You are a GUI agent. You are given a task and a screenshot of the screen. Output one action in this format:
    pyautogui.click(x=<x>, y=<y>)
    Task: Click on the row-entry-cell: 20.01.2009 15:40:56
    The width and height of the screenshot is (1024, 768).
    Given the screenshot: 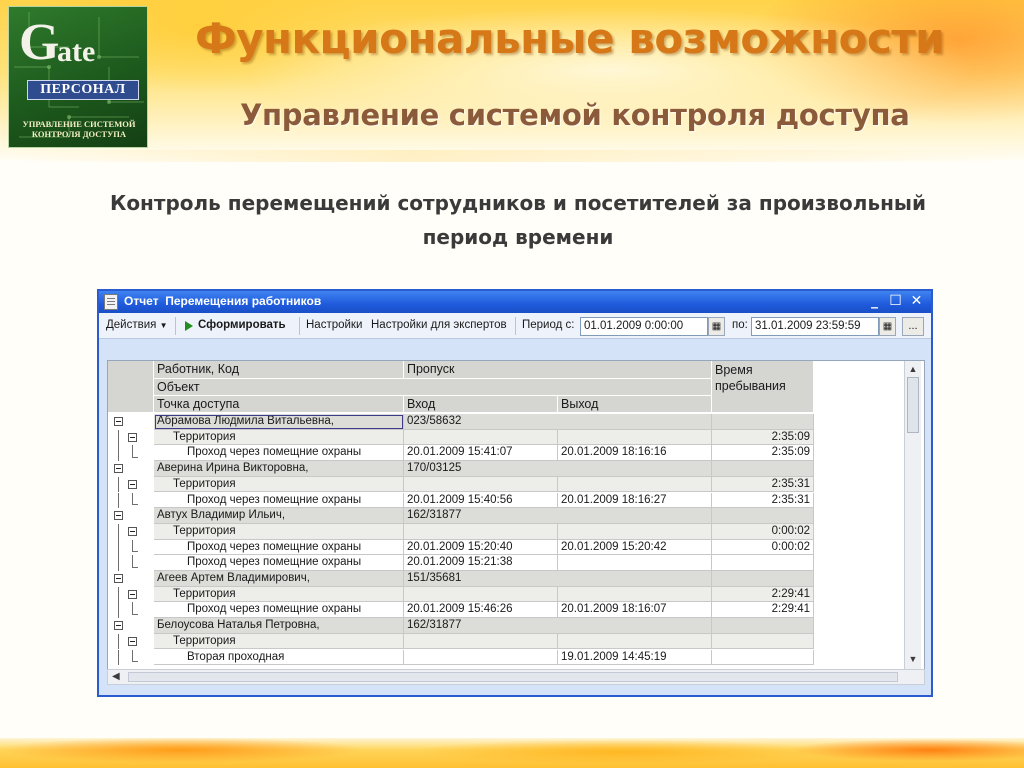 What is the action you would take?
    pyautogui.click(x=481, y=500)
    